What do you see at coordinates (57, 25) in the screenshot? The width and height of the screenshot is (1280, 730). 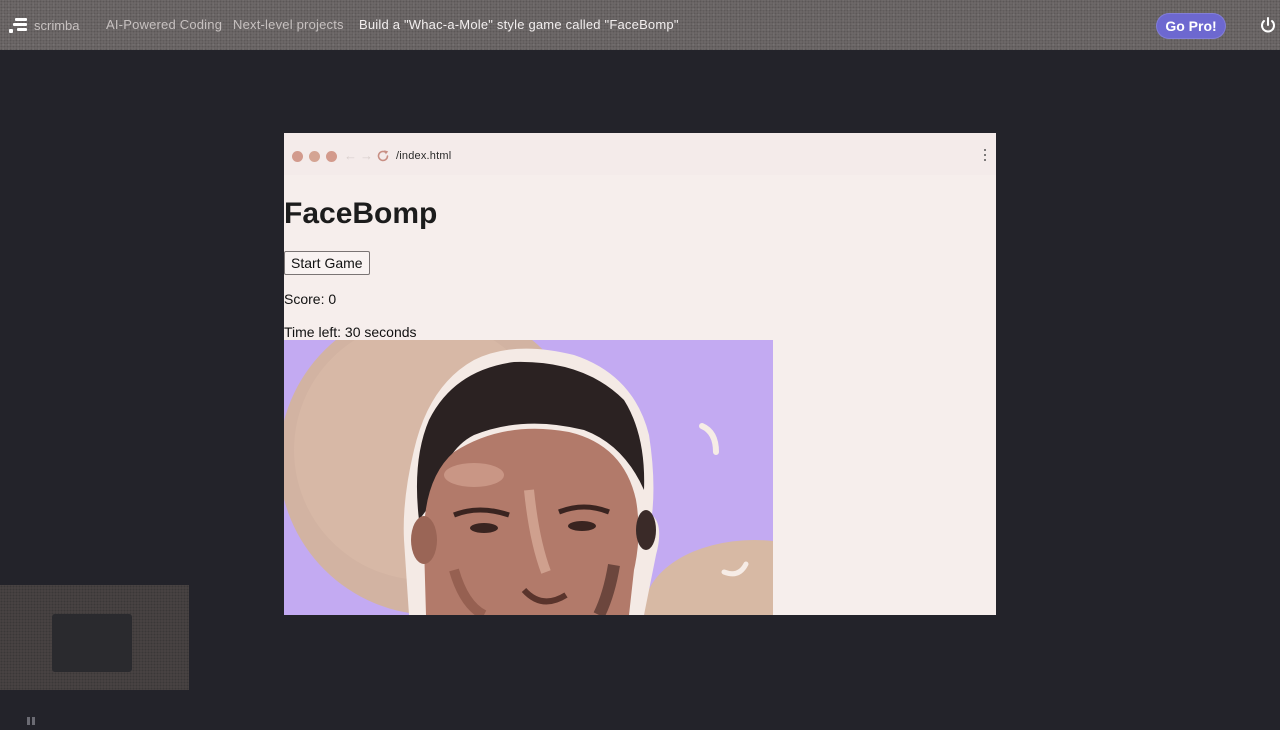 I see `brand-name: scrimba` at bounding box center [57, 25].